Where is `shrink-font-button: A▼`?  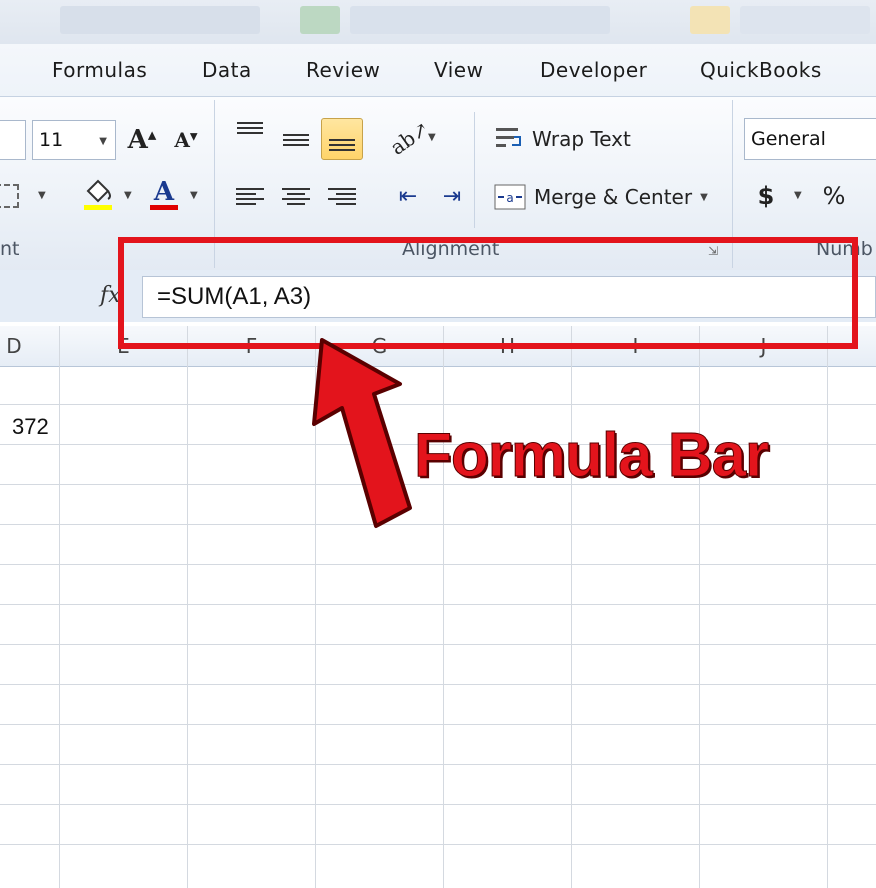
shrink-font-button: A▼ is located at coordinates (186, 140).